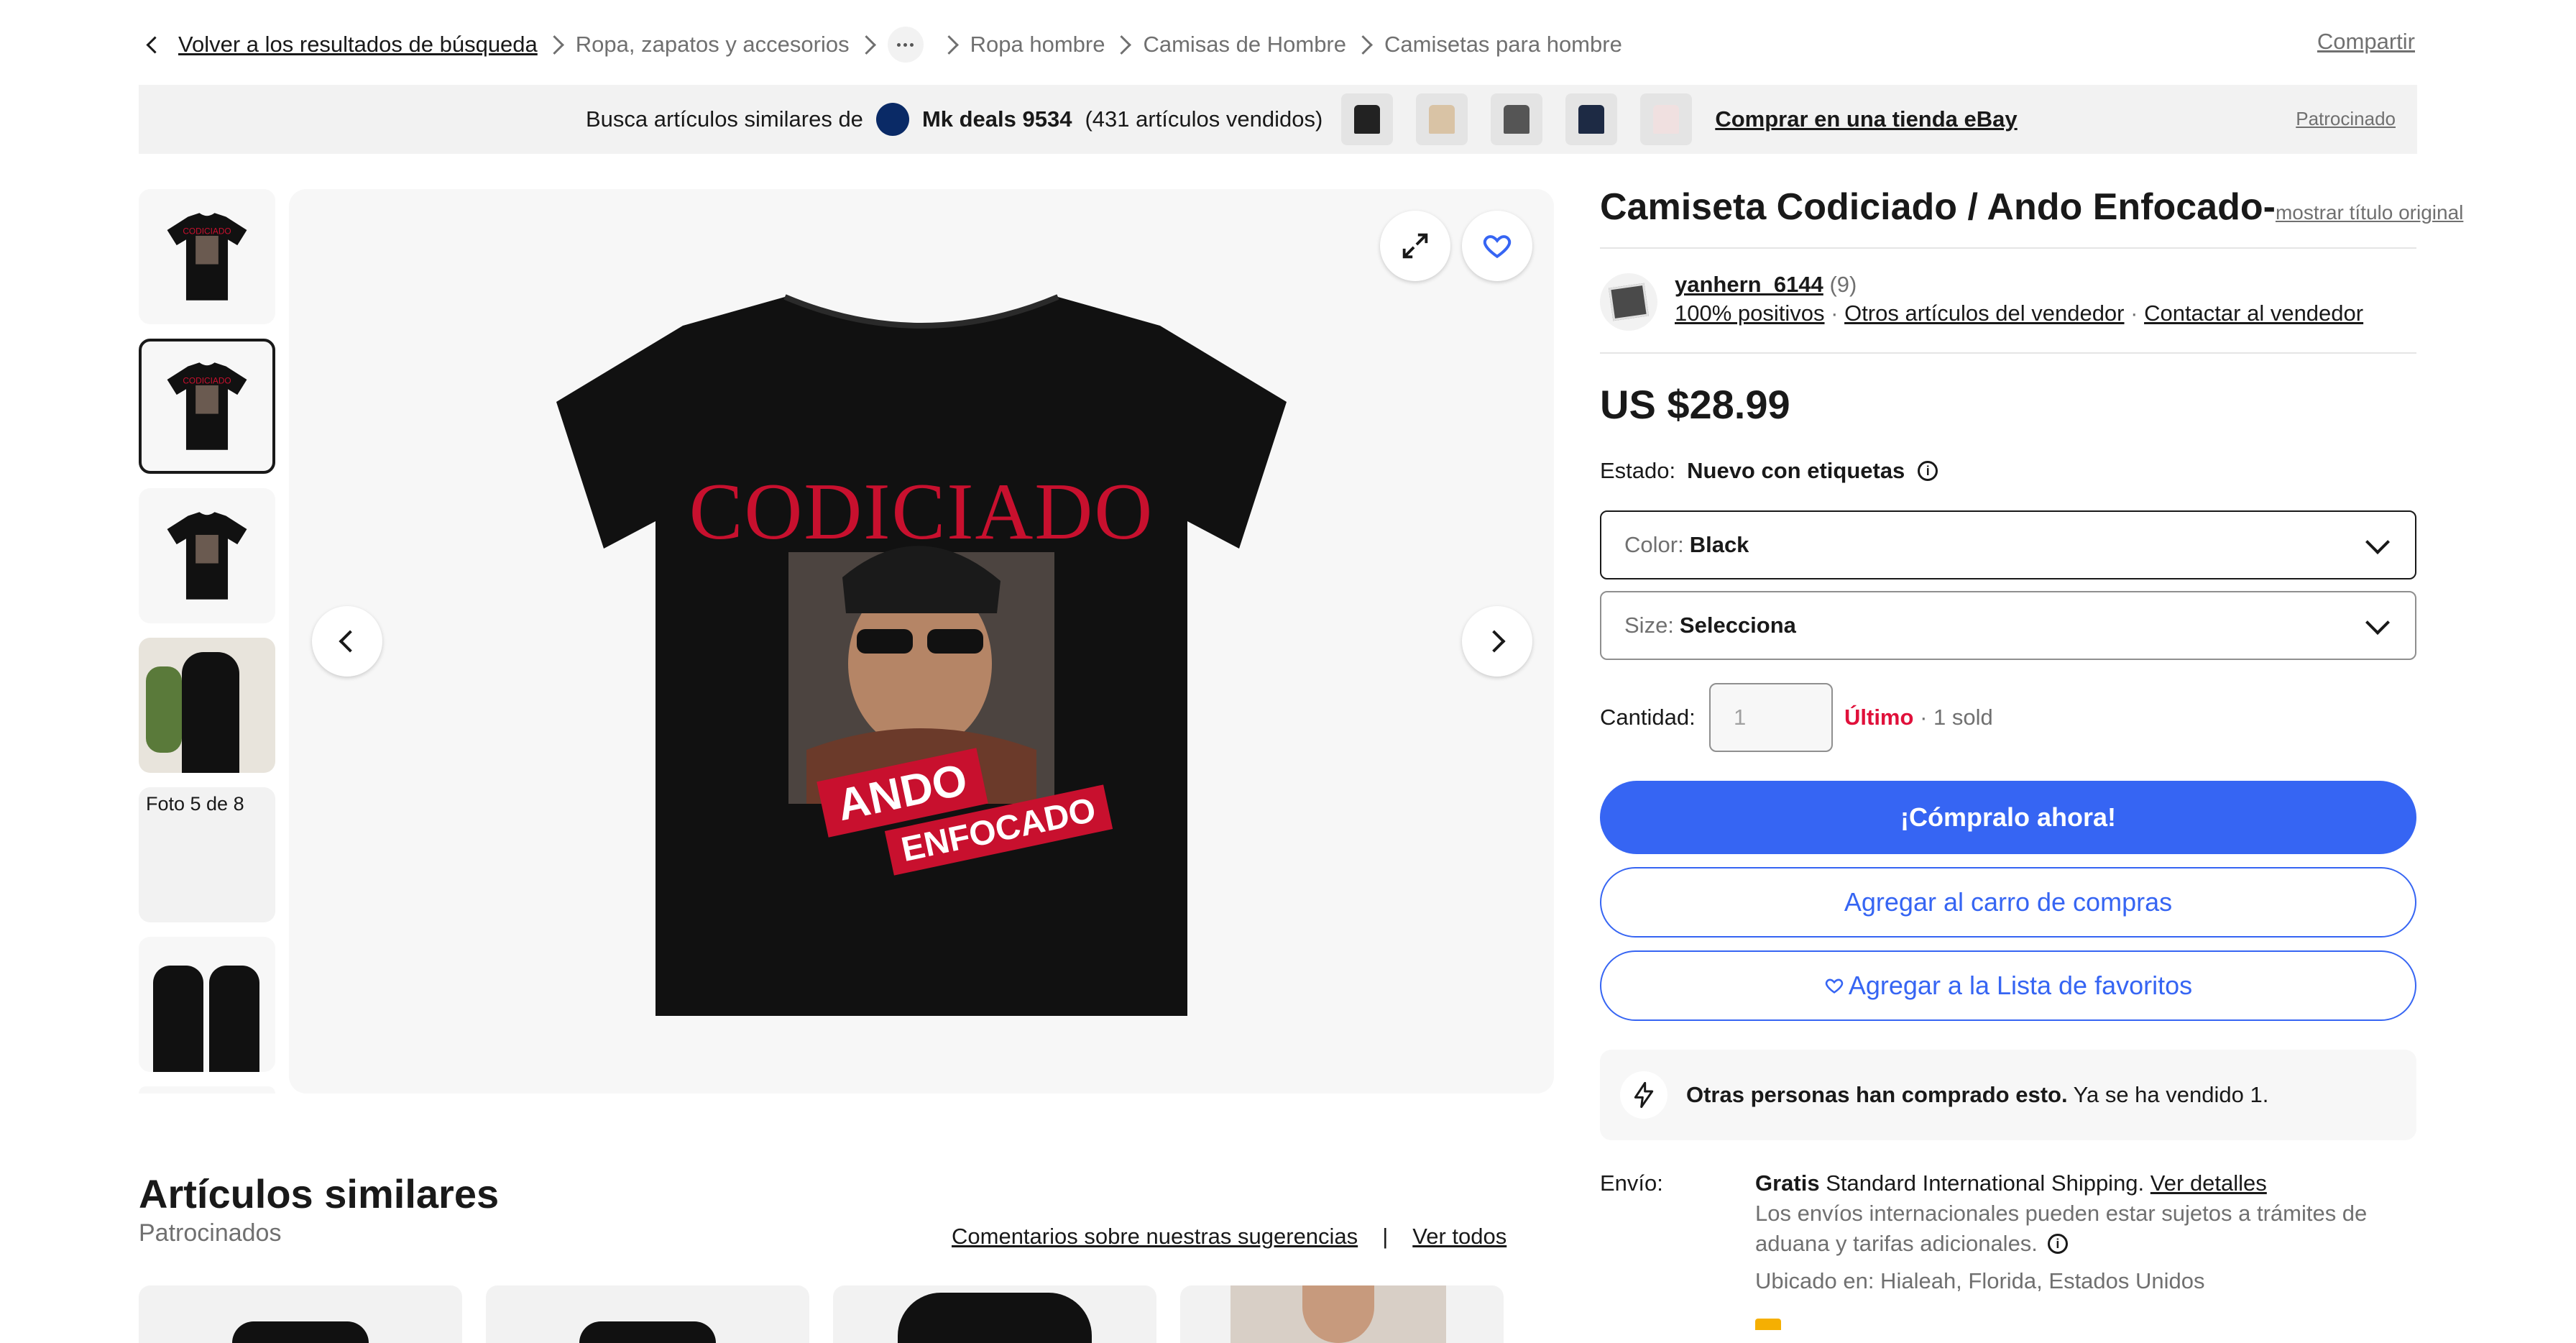  I want to click on condition-row: Estado: Nuevo con etiquetas i, so click(1769, 471).